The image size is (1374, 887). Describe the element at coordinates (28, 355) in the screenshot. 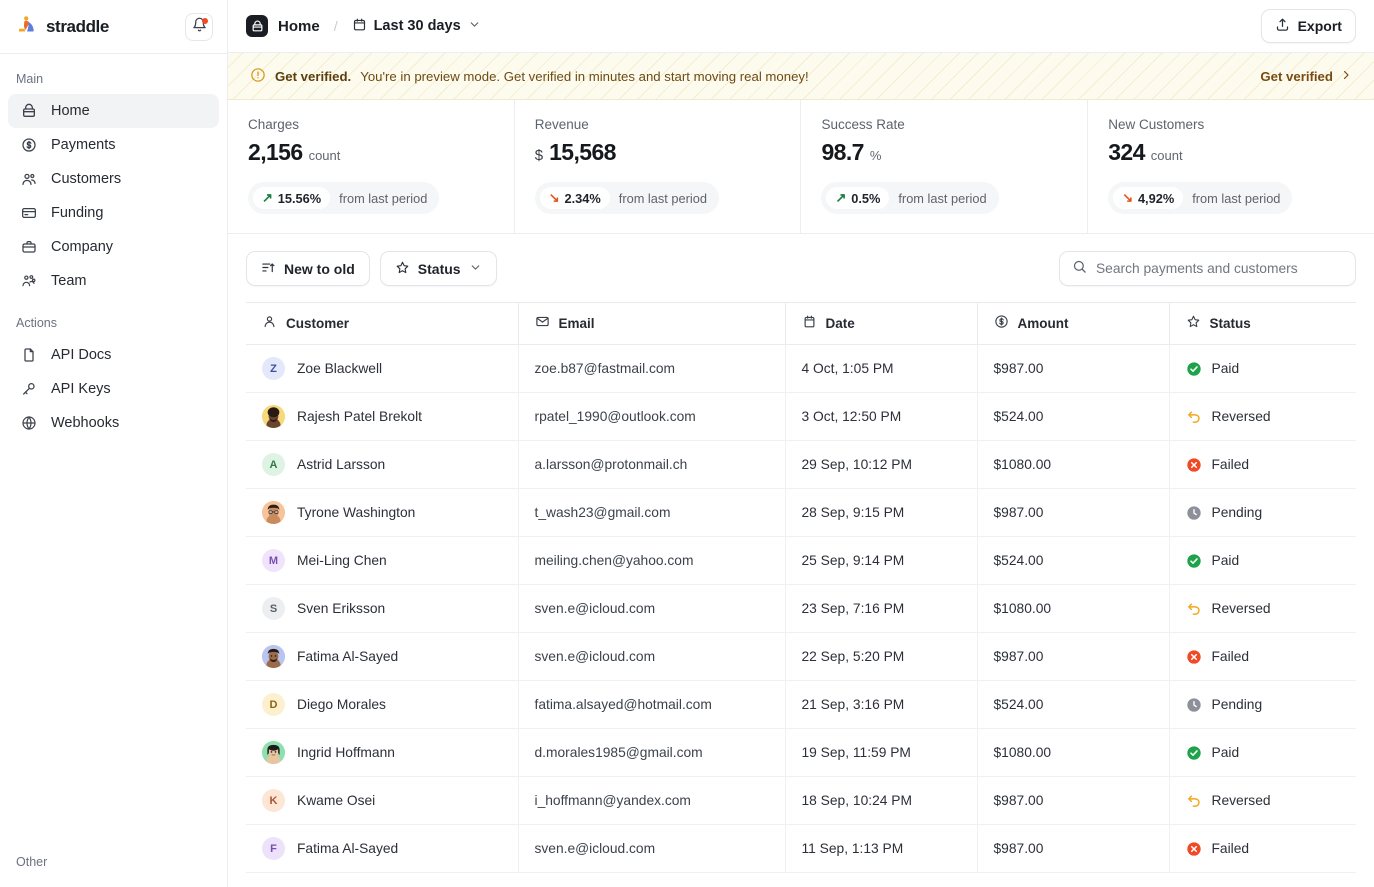

I see `document-icon` at that location.